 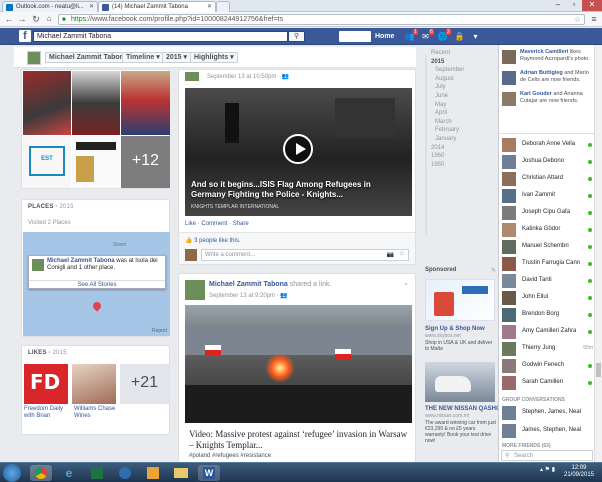 What do you see at coordinates (547, 469) in the screenshot?
I see `tray-icons: ▴ ⚑ ▮` at bounding box center [547, 469].